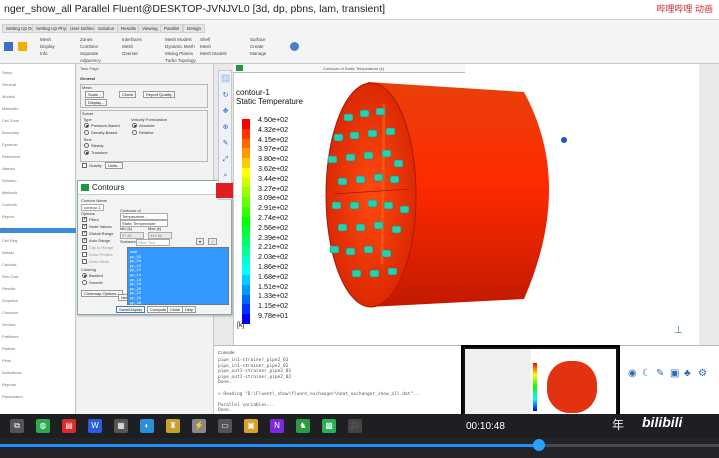 This screenshot has height=458, width=719. I want to click on seek-handle, so click(539, 445).